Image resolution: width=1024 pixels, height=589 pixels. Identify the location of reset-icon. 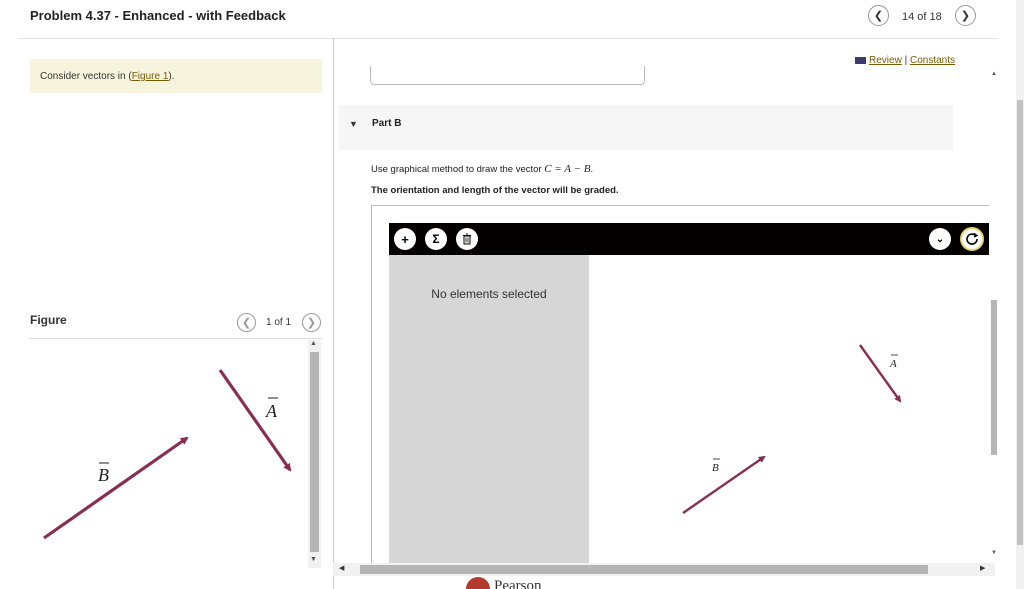
(972, 238).